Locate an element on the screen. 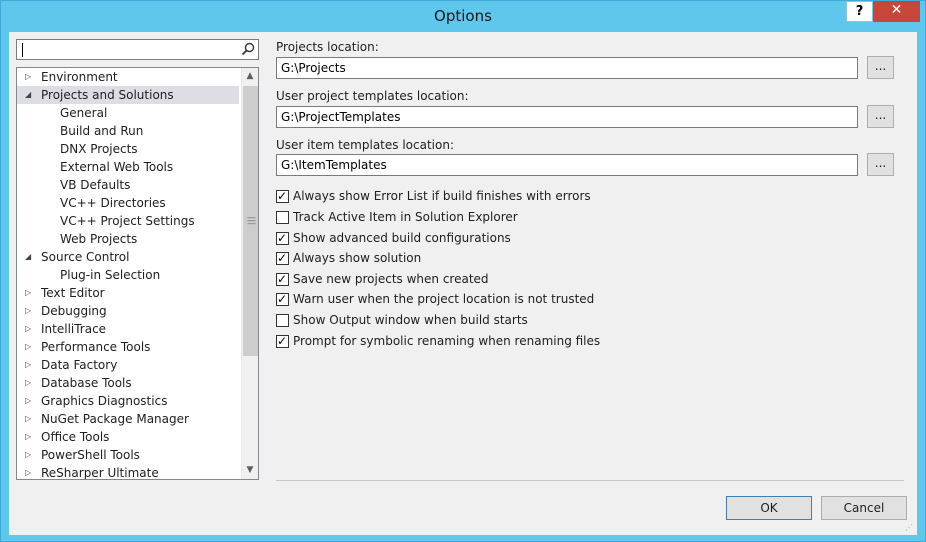  options-search-box is located at coordinates (137, 49).